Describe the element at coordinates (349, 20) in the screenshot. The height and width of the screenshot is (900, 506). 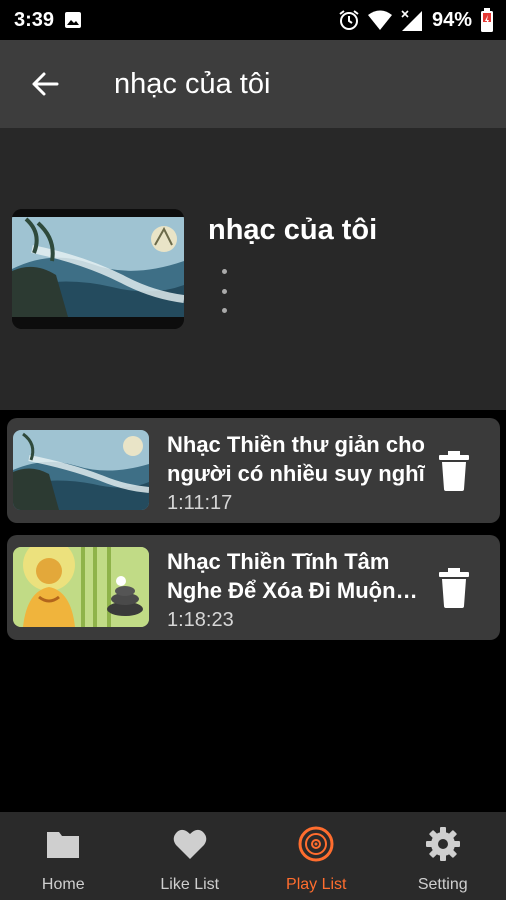
I see `alarm-icon` at that location.